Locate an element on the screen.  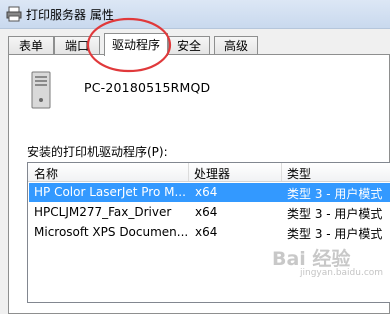
drivers-list-label: 安装的打印机驱动程序(P): is located at coordinates (97, 152).